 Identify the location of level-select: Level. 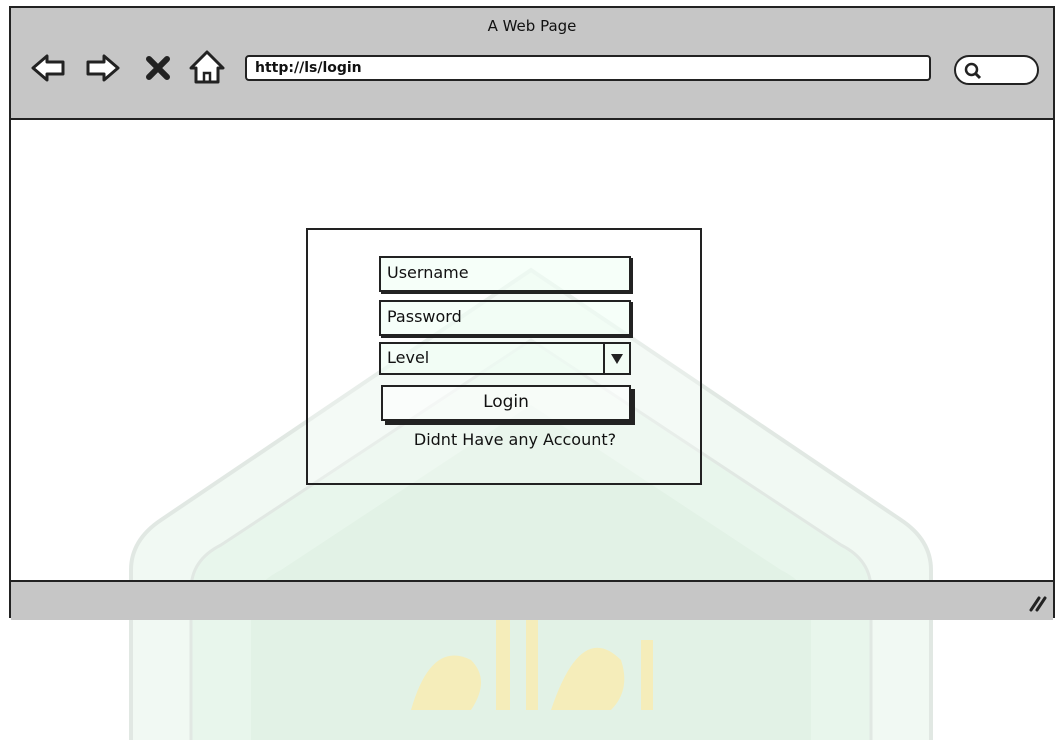
(505, 358).